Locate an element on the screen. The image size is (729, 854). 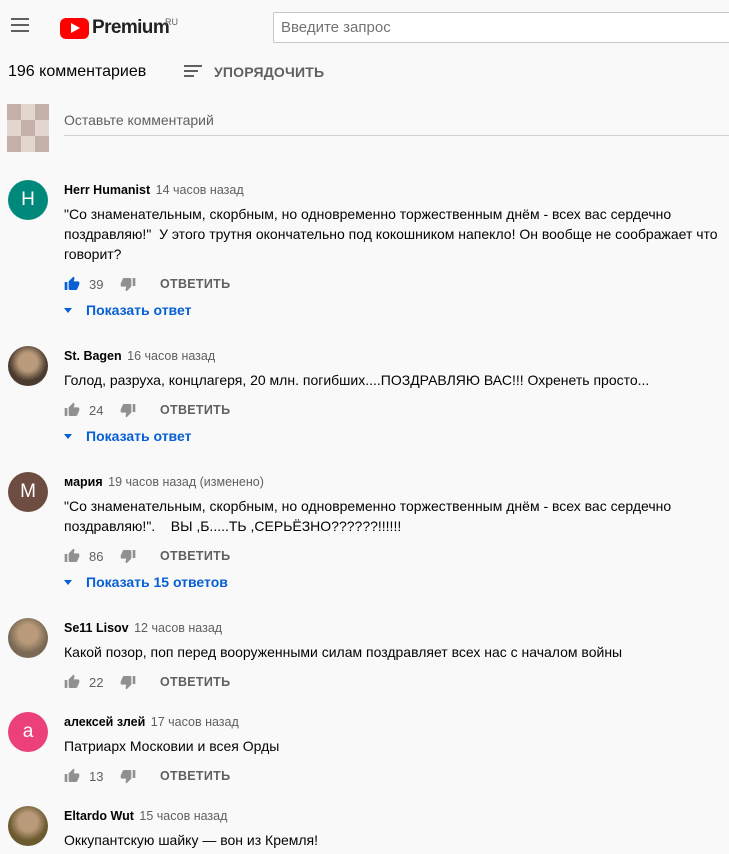
add-comment-input is located at coordinates (396, 120).